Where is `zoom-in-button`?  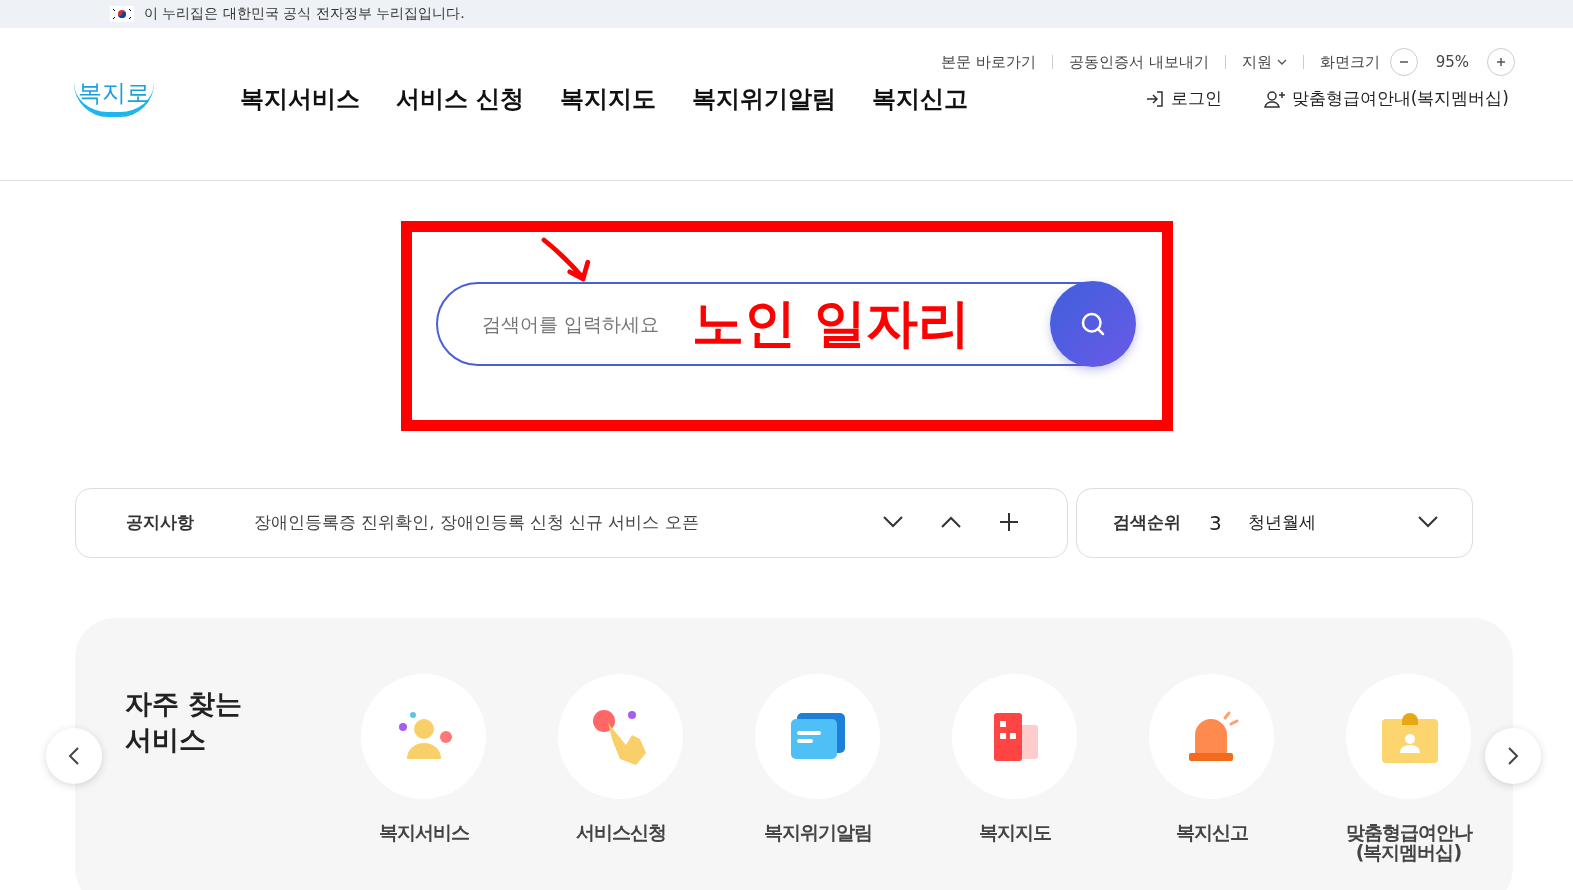 zoom-in-button is located at coordinates (1501, 62).